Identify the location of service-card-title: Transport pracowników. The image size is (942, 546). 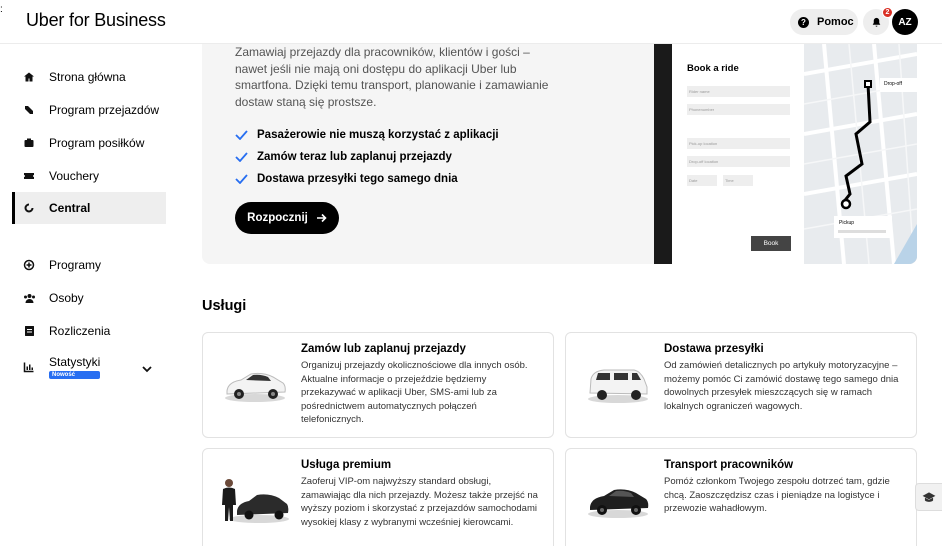
(729, 465).